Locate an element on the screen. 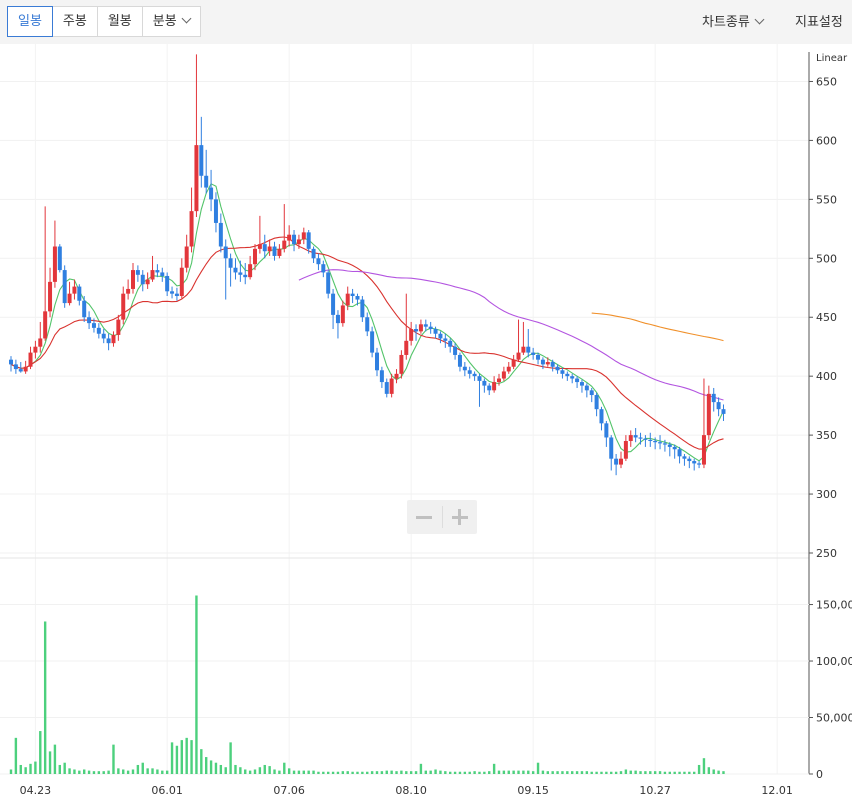  price-tick-label: 550 is located at coordinates (826, 199).